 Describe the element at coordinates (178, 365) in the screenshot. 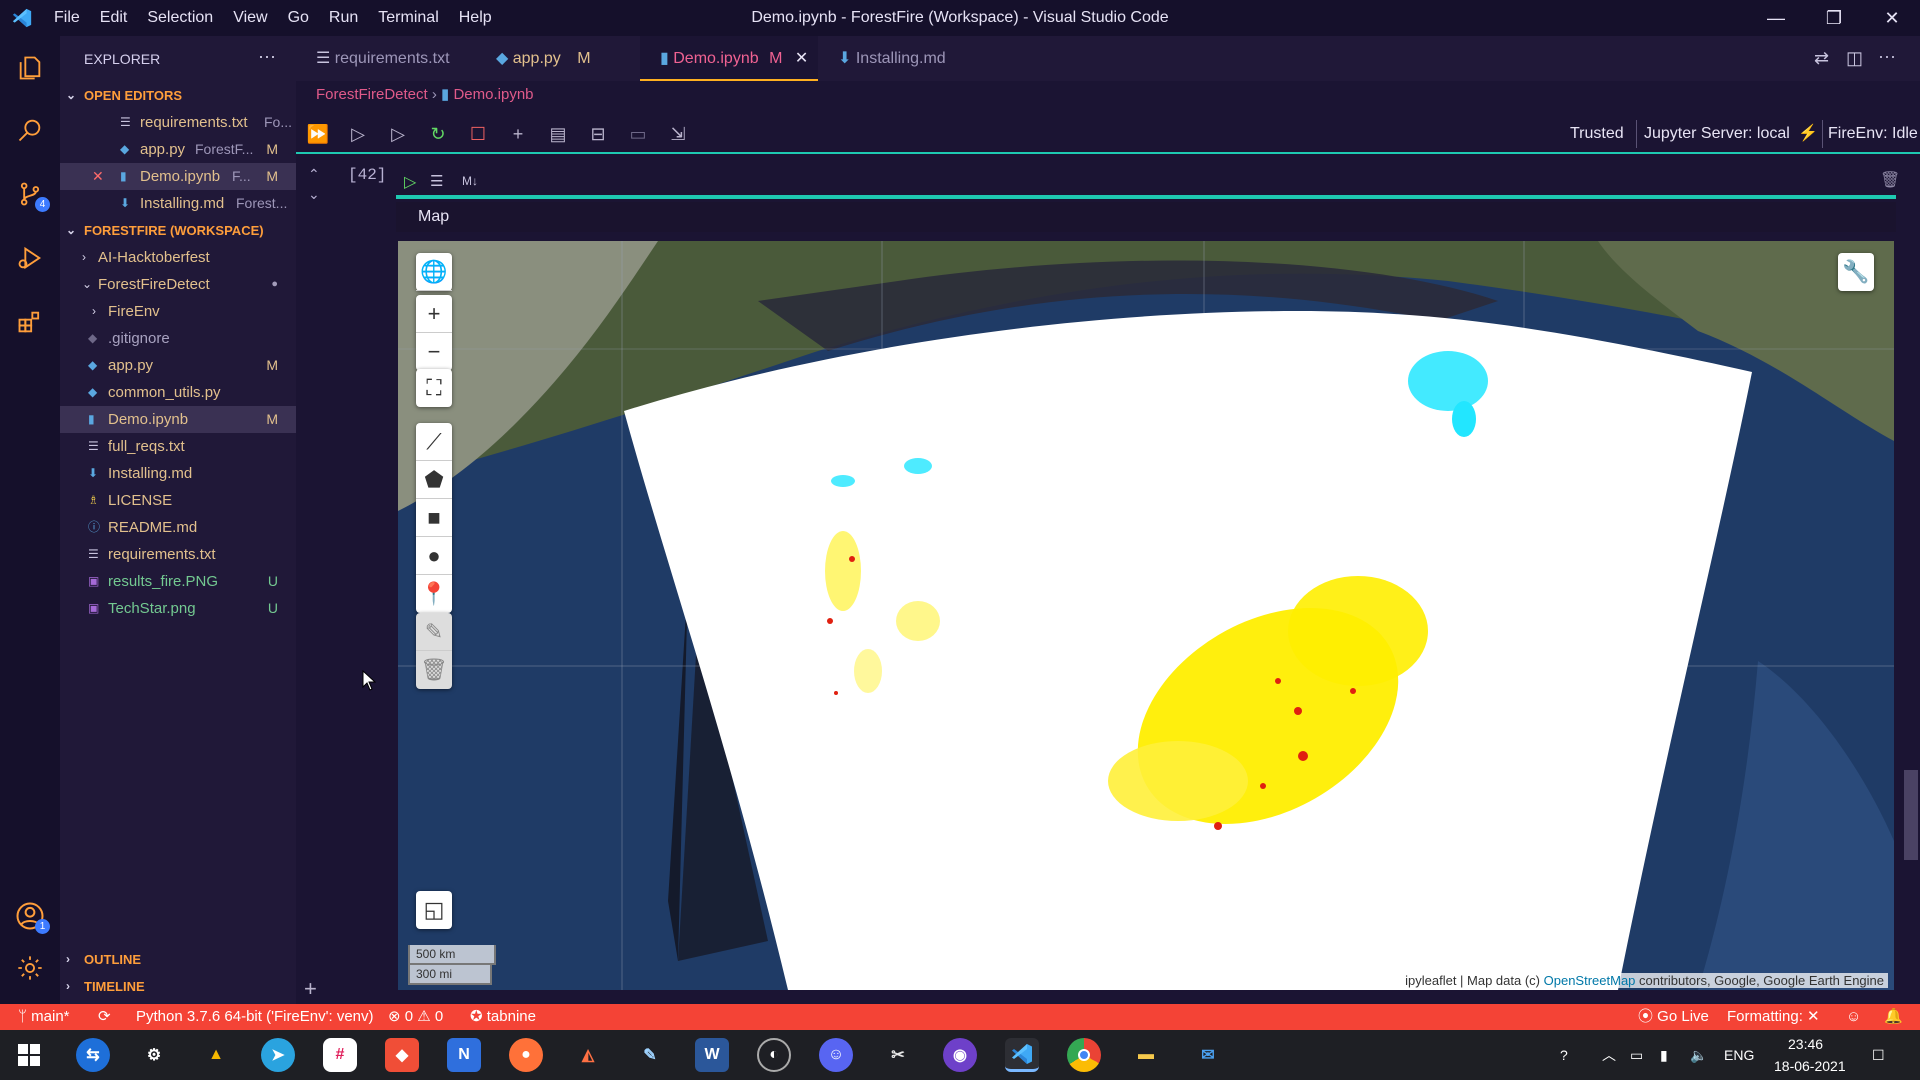

I see `tree-file: ◆ app.py M` at that location.